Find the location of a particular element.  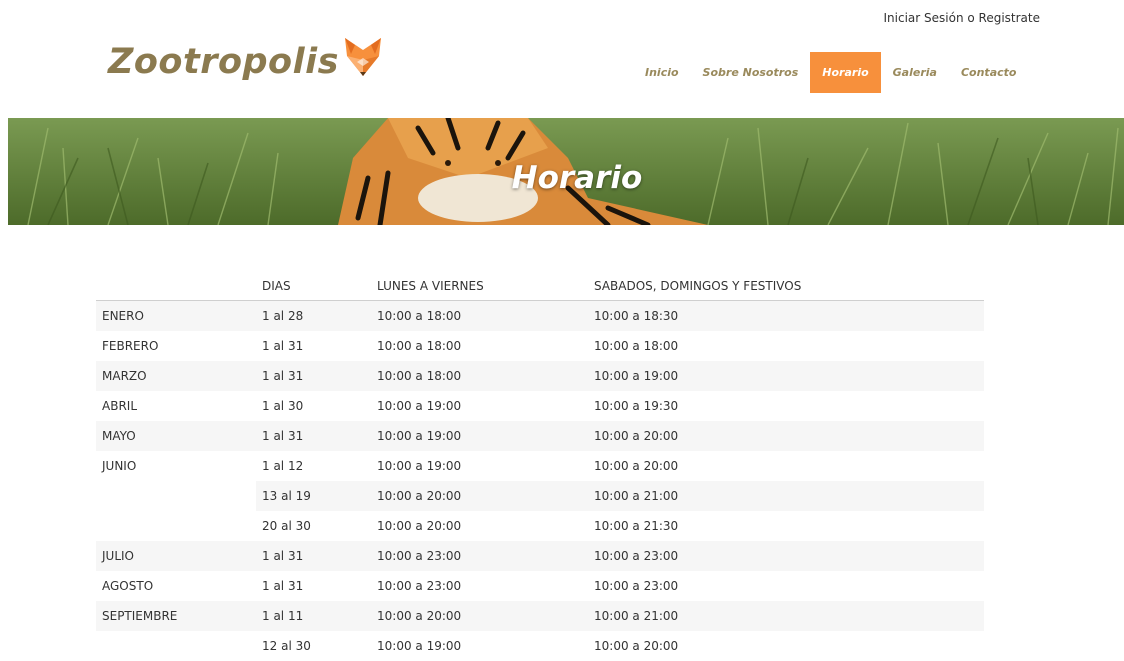

month-cell: SEPTIEMBRE is located at coordinates (176, 616).